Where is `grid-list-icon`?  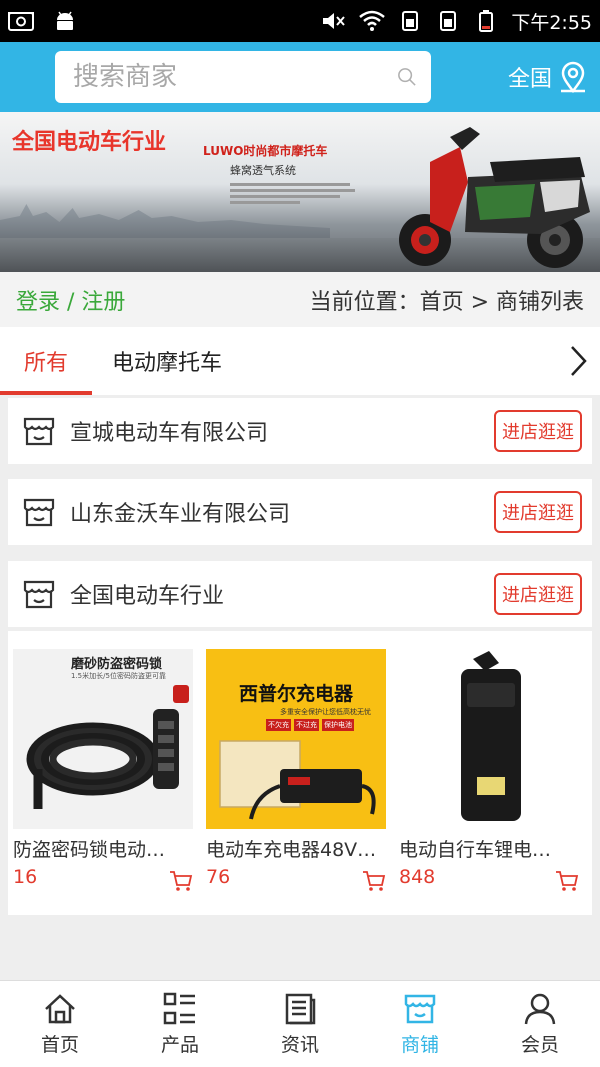
grid-list-icon is located at coordinates (179, 1008).